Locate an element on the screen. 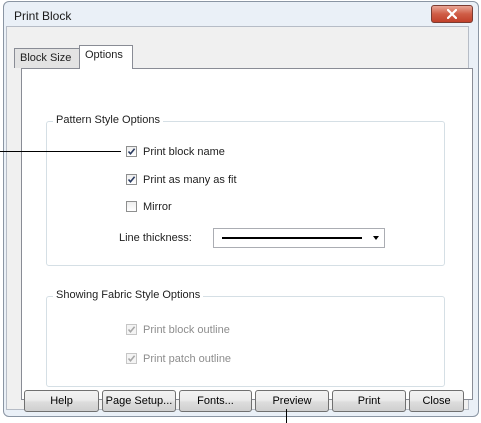 This screenshot has height=423, width=481. tab-label: Block Size is located at coordinates (46, 58).